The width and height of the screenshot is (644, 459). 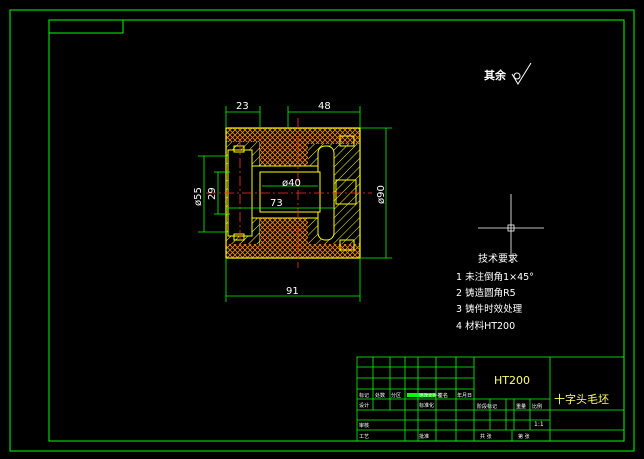 I want to click on dim-91: 91, so click(x=292, y=291).